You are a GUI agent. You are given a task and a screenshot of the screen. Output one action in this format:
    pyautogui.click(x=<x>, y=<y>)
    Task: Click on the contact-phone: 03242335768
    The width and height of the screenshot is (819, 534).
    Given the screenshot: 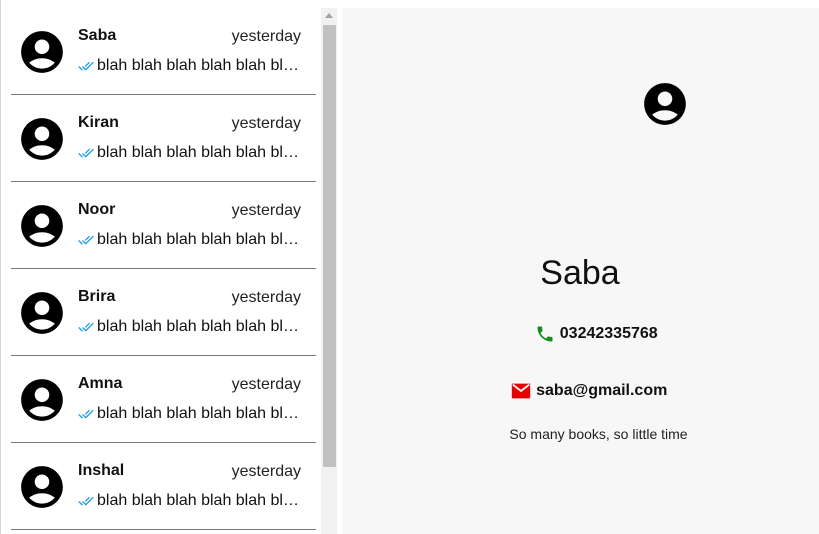 What is the action you would take?
    pyautogui.click(x=608, y=333)
    